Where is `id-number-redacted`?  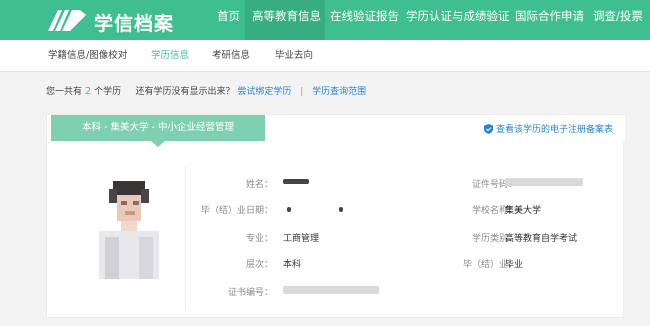 id-number-redacted is located at coordinates (544, 182).